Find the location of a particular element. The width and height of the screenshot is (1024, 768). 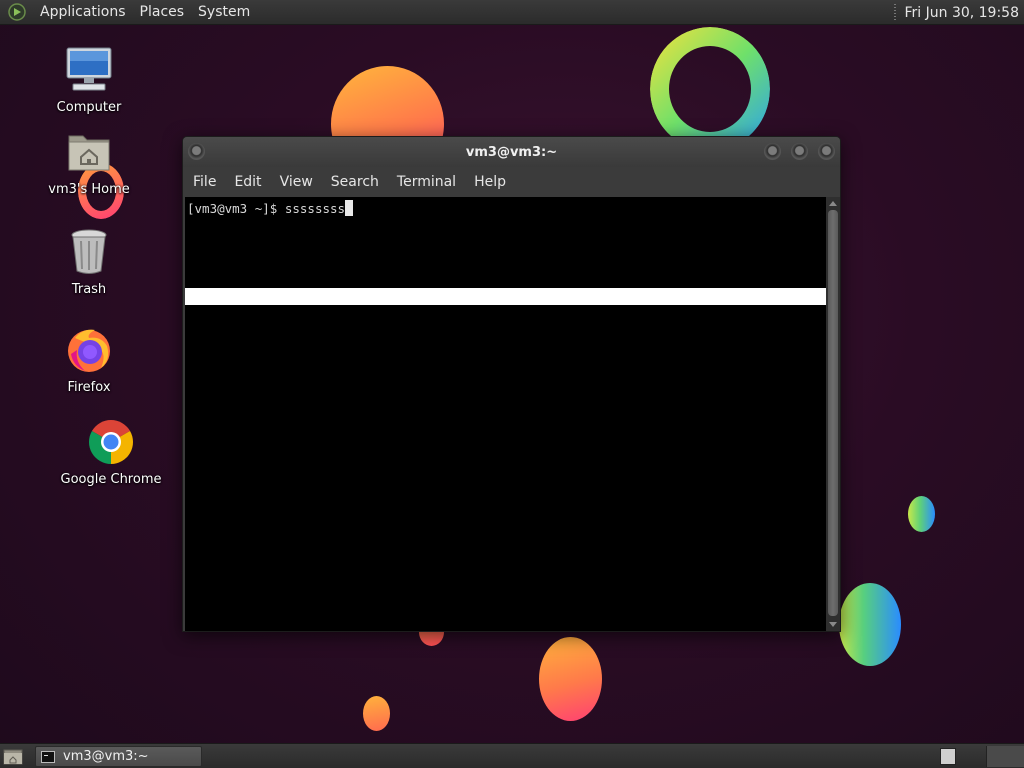

close-button is located at coordinates (826, 151).